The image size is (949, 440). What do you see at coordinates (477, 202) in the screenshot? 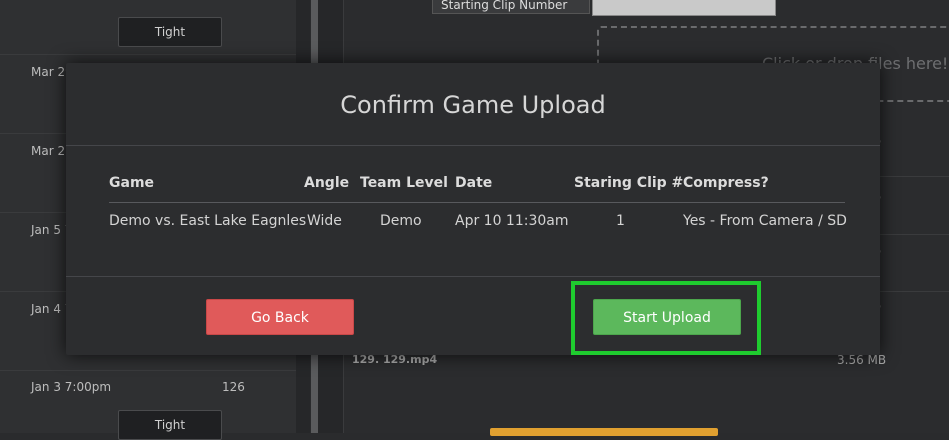
I see `table-header-divider` at bounding box center [477, 202].